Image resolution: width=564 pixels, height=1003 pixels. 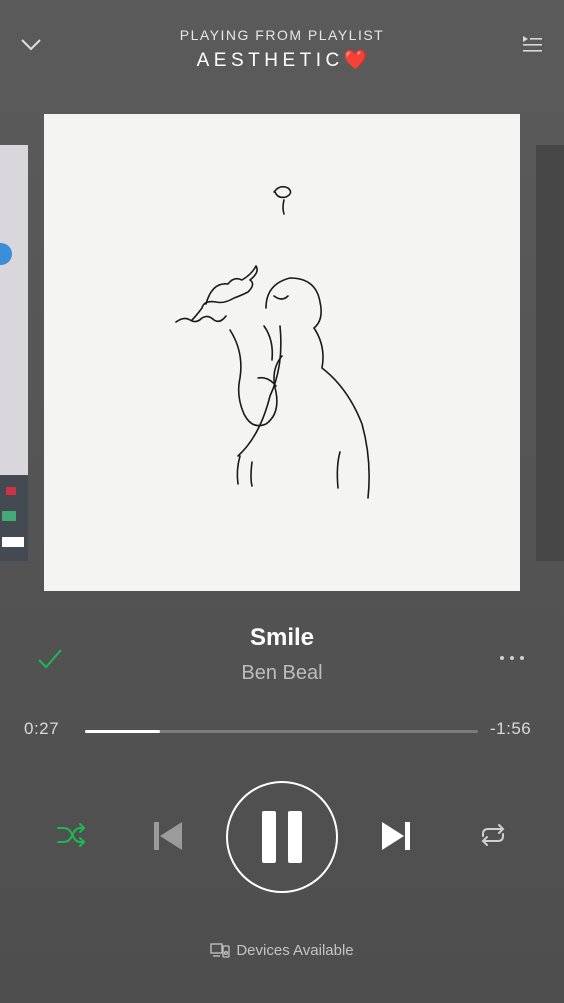 What do you see at coordinates (282, 837) in the screenshot?
I see `pause-button` at bounding box center [282, 837].